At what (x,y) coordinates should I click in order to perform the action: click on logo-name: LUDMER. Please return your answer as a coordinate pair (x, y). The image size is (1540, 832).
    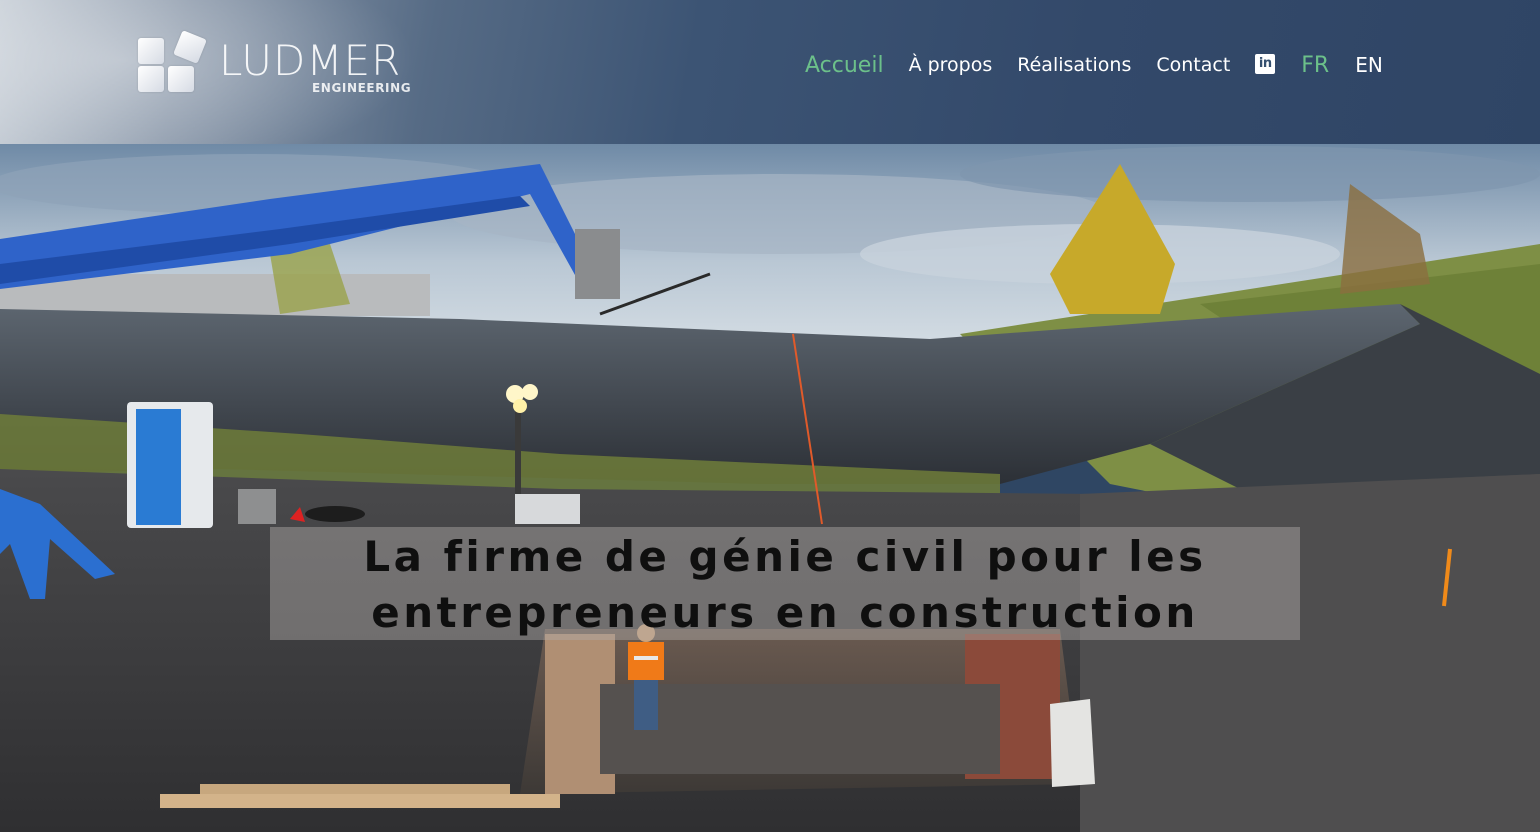
    Looking at the image, I should click on (310, 60).